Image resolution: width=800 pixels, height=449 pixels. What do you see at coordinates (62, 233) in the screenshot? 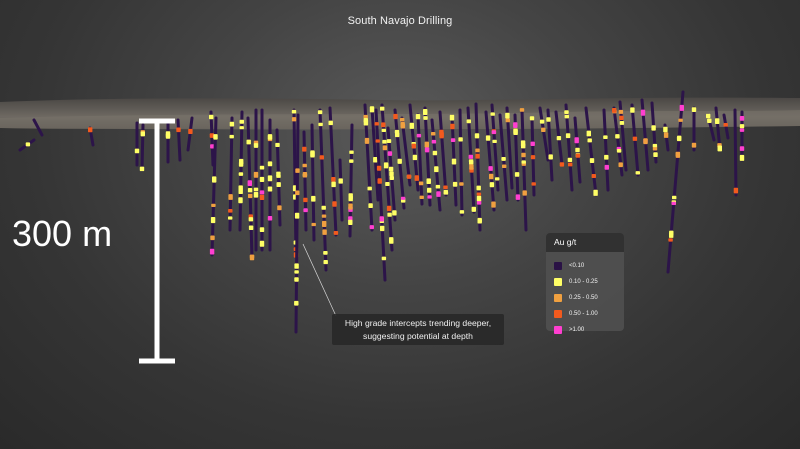
I see `scale-bar-label: 300 m` at bounding box center [62, 233].